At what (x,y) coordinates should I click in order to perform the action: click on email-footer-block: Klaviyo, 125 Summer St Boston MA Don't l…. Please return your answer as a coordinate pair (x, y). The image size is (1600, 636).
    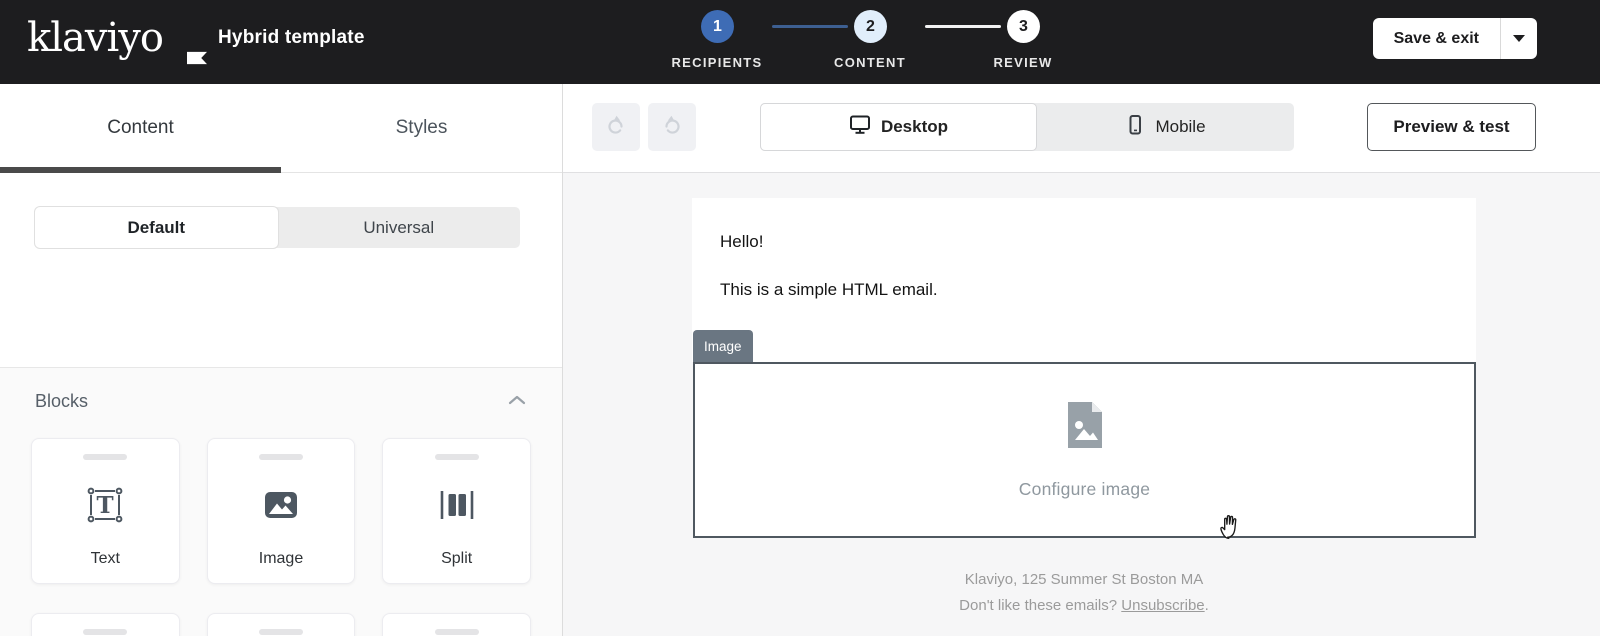
    Looking at the image, I should click on (1084, 593).